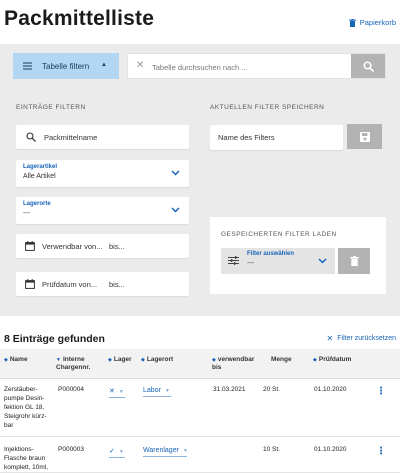 The image size is (400, 473). Describe the element at coordinates (39, 176) in the screenshot. I see `lagerartikel-value: Alle Artikel` at that location.